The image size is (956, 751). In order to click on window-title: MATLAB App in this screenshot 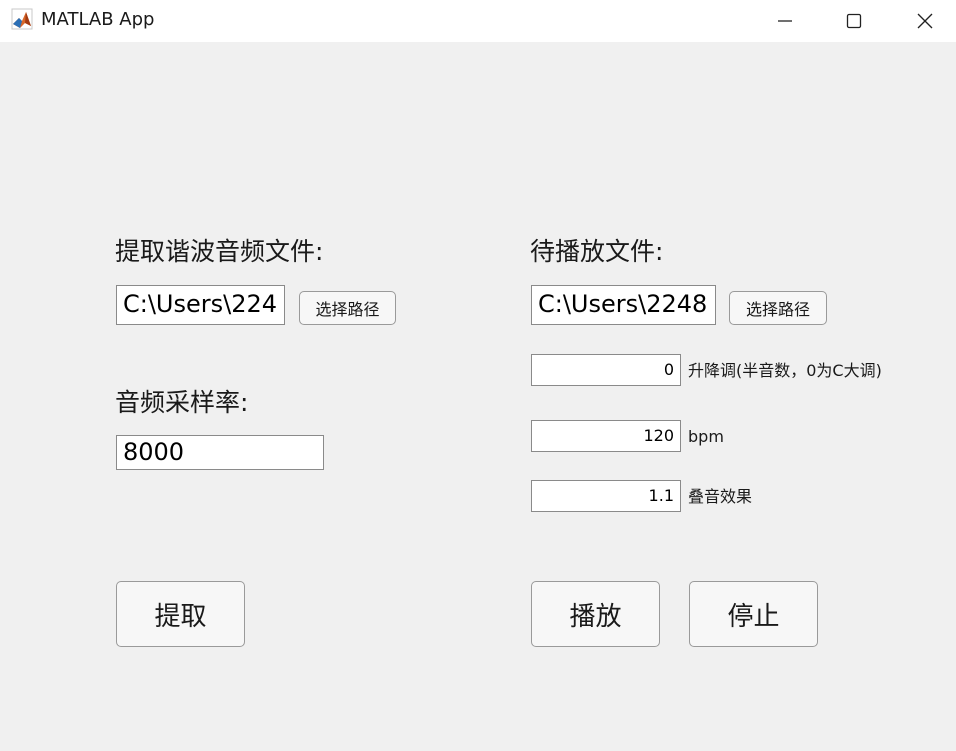, I will do `click(98, 19)`.